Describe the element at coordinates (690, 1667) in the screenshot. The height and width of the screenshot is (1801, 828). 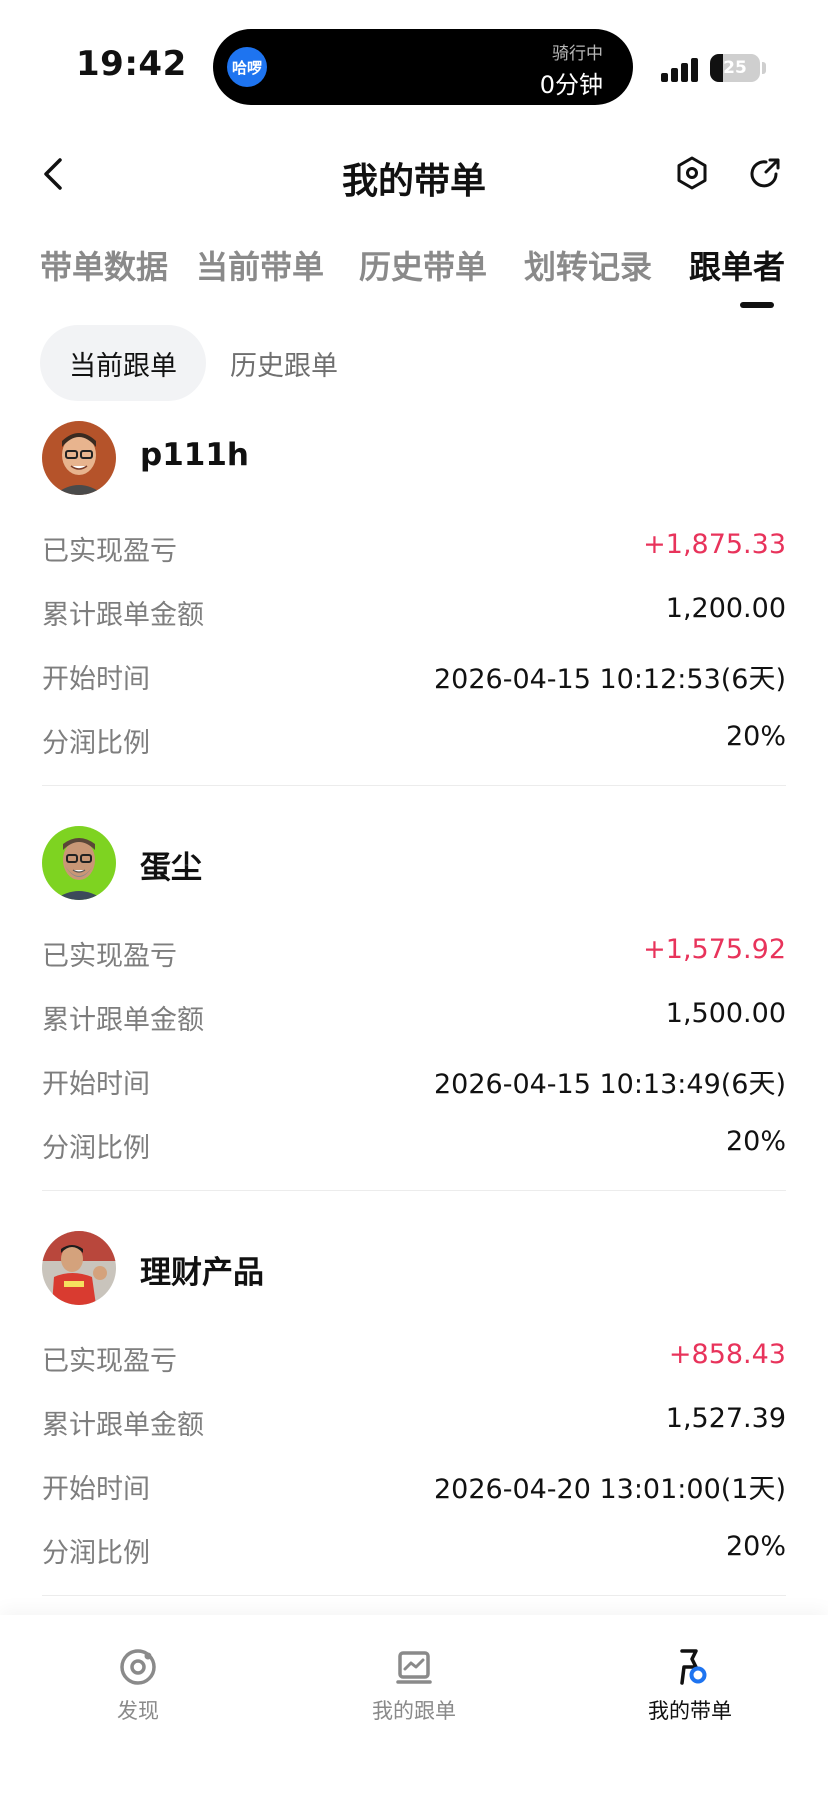
I see `flag-badge-icon` at that location.